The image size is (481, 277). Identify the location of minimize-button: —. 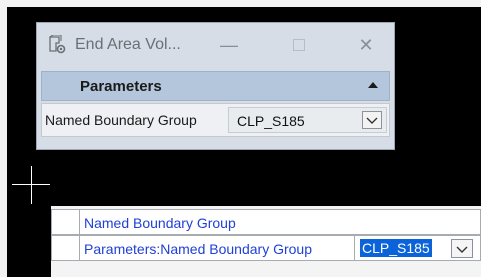
(229, 45).